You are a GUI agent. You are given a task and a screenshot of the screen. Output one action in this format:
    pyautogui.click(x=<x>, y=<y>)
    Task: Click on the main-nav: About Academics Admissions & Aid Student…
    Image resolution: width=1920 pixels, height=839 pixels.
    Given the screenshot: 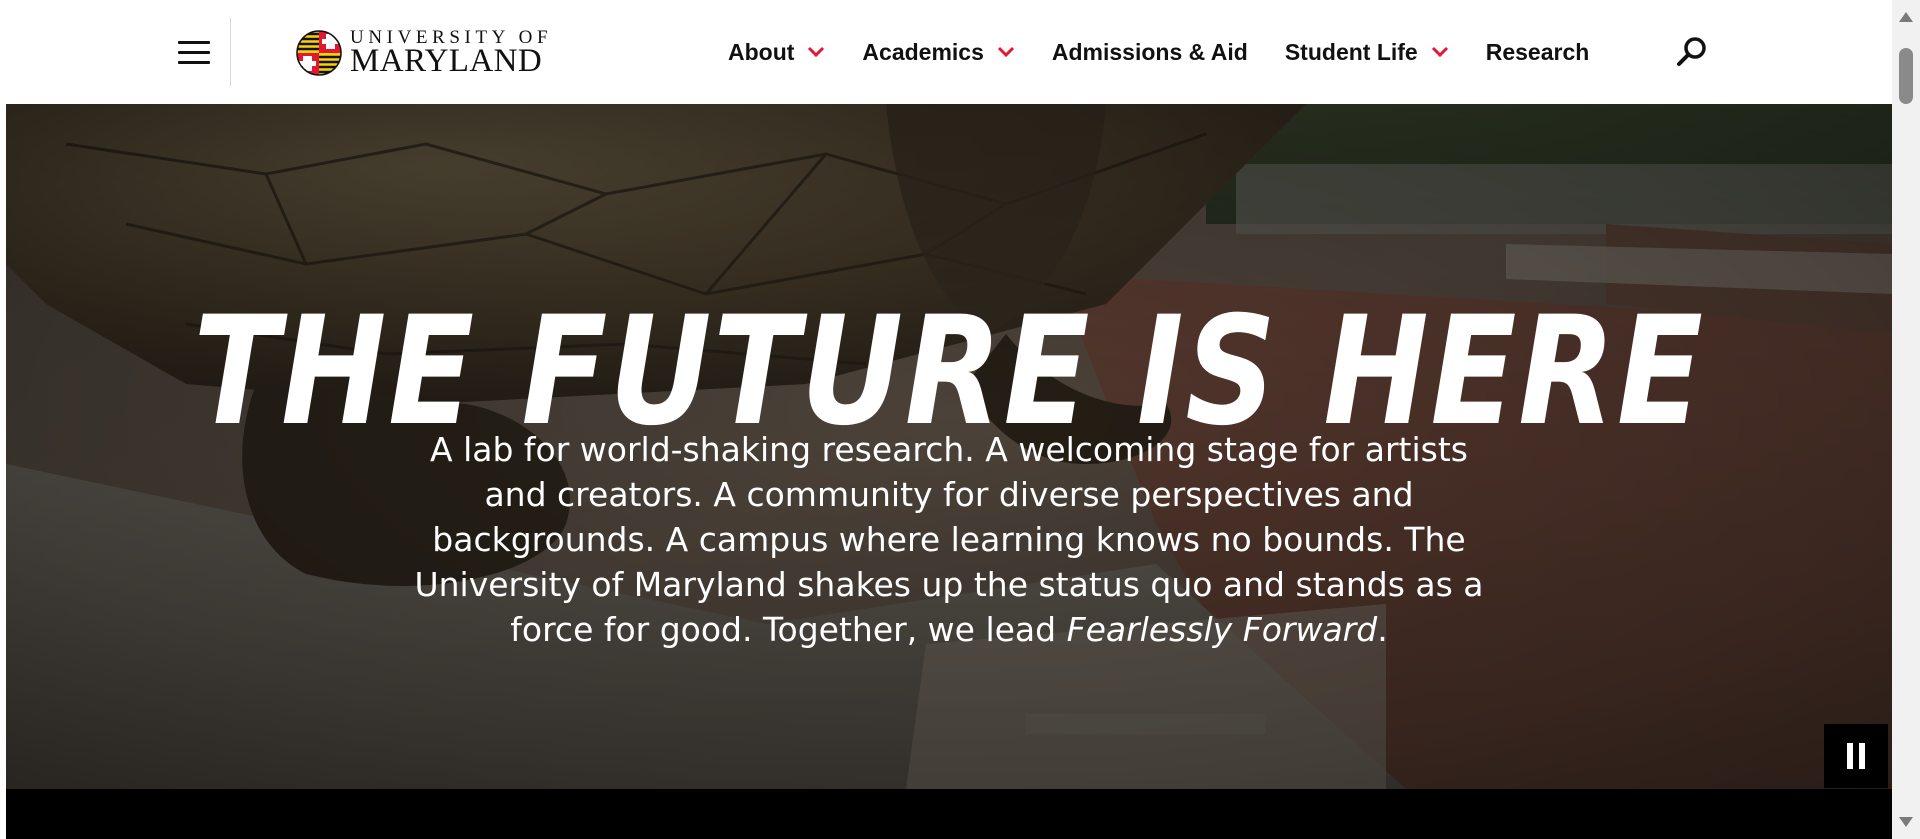 What is the action you would take?
    pyautogui.click(x=1177, y=52)
    